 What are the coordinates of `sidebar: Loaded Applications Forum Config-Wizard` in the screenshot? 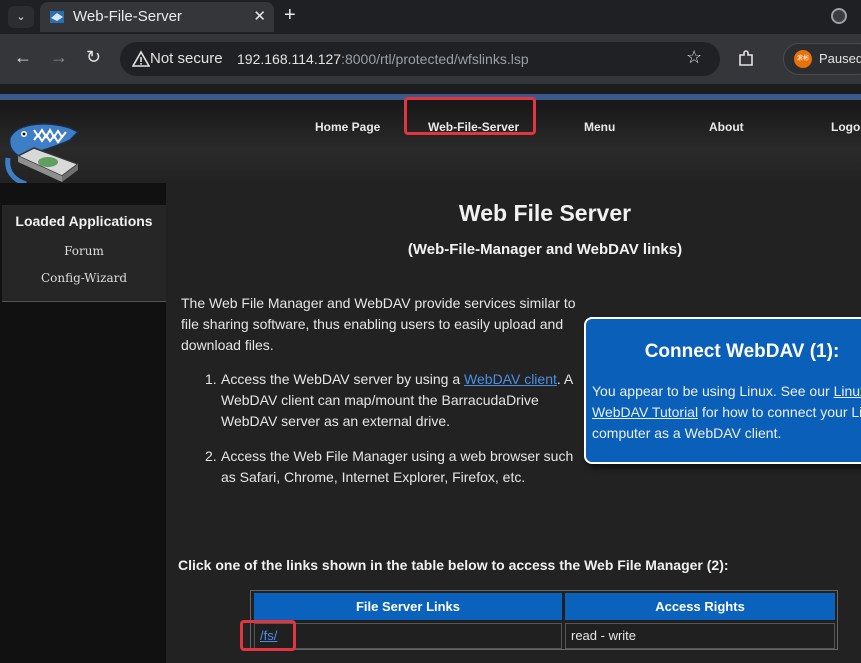 It's located at (83, 423).